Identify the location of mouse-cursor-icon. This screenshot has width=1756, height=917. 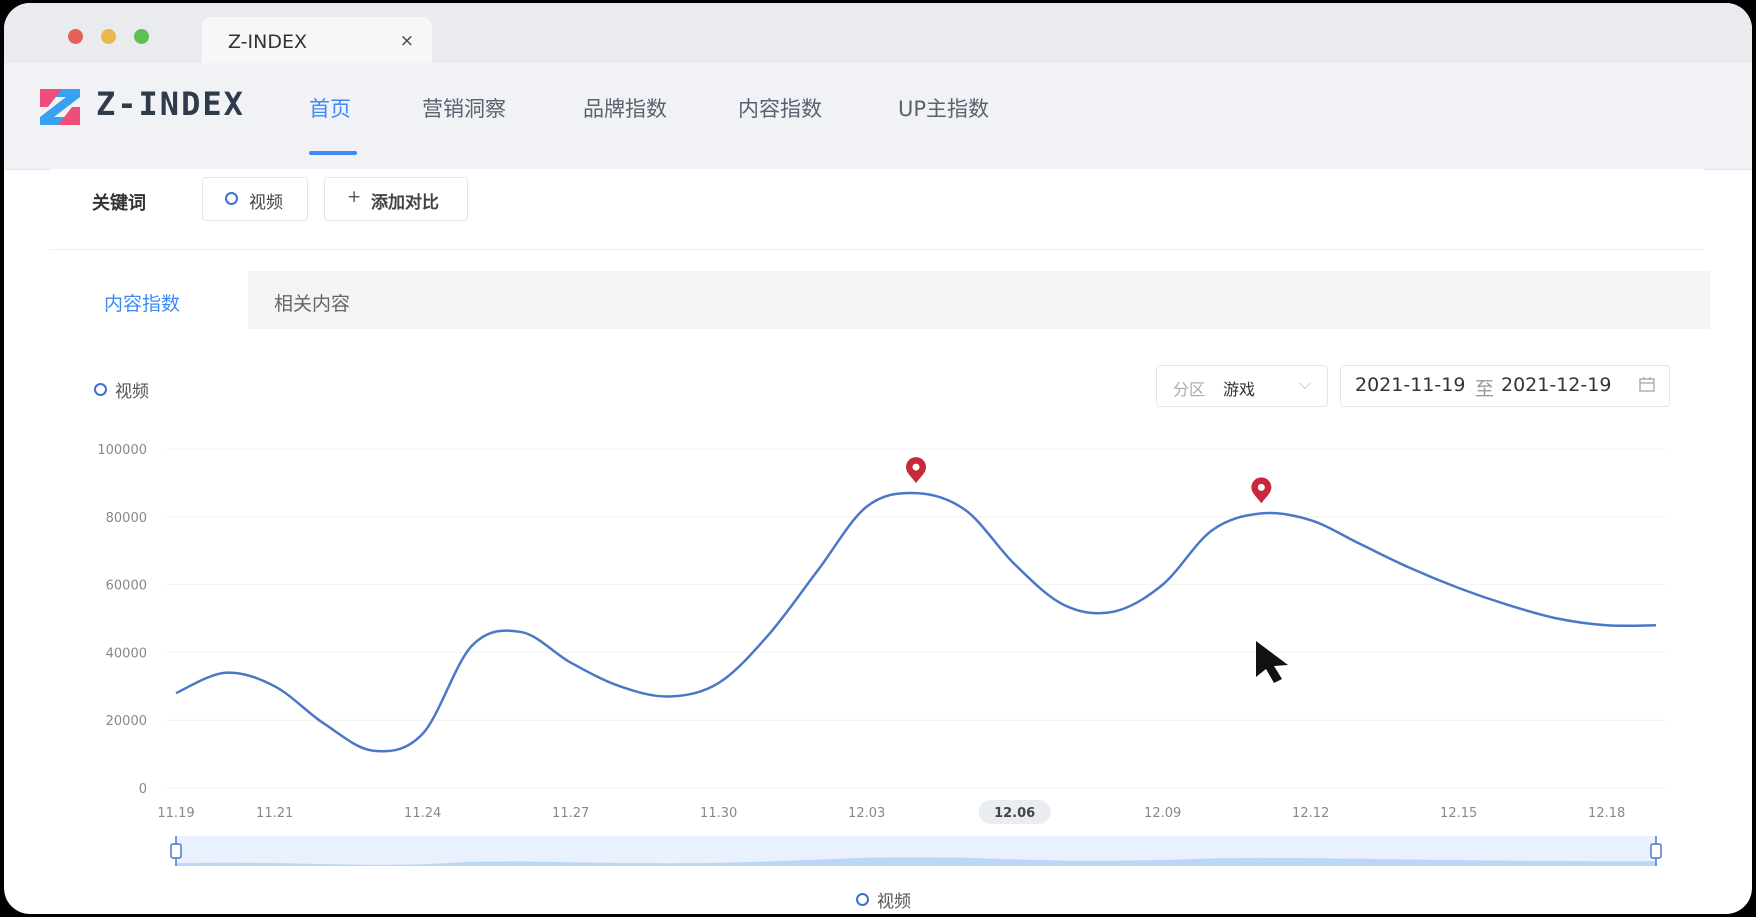
(1272, 662).